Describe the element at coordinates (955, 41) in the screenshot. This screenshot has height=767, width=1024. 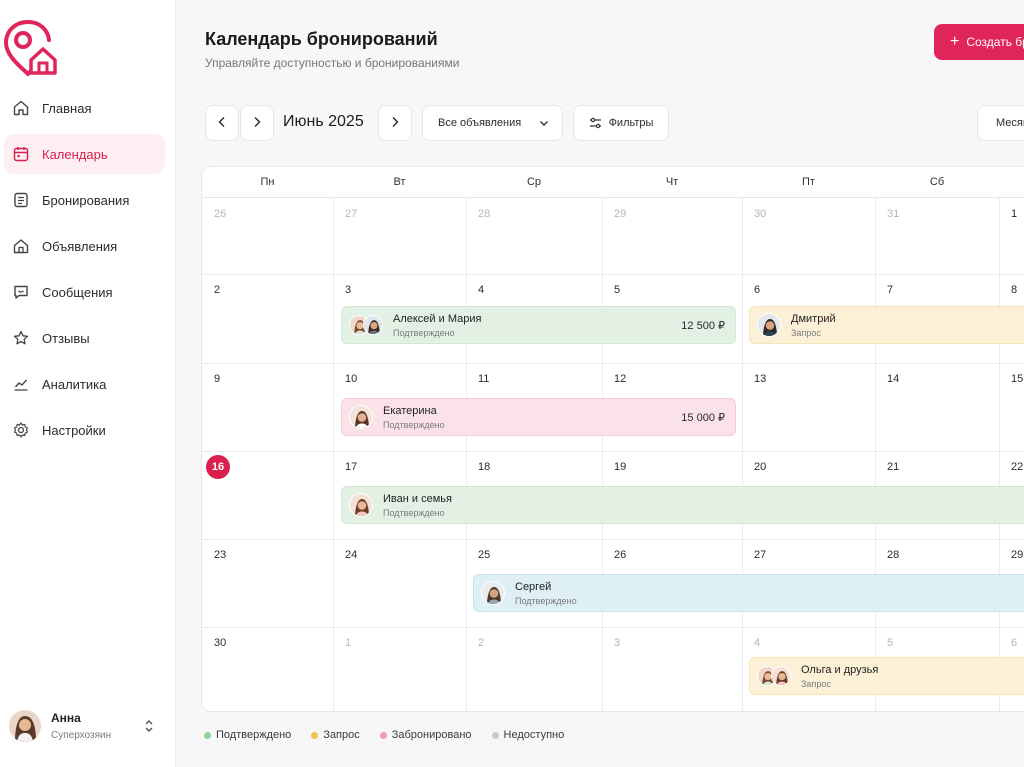
I see `plus-icon: +` at that location.